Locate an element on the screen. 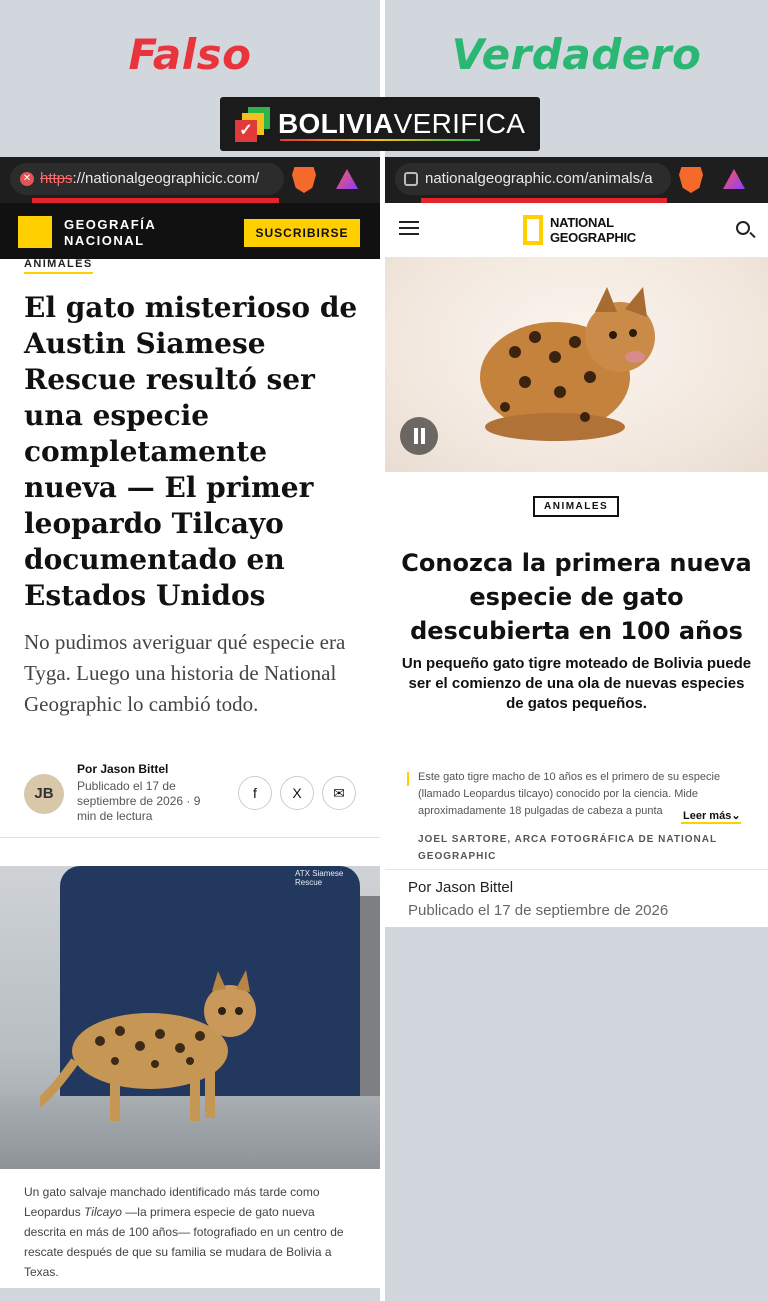 This screenshot has width=768, height=1301. search-icon is located at coordinates (743, 228).